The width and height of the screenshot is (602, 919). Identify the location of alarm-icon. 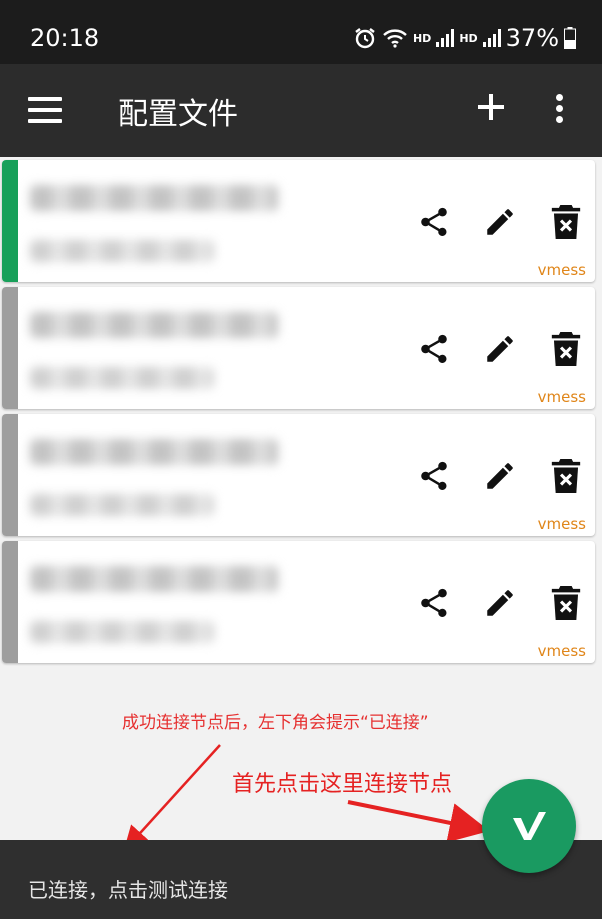
(365, 38).